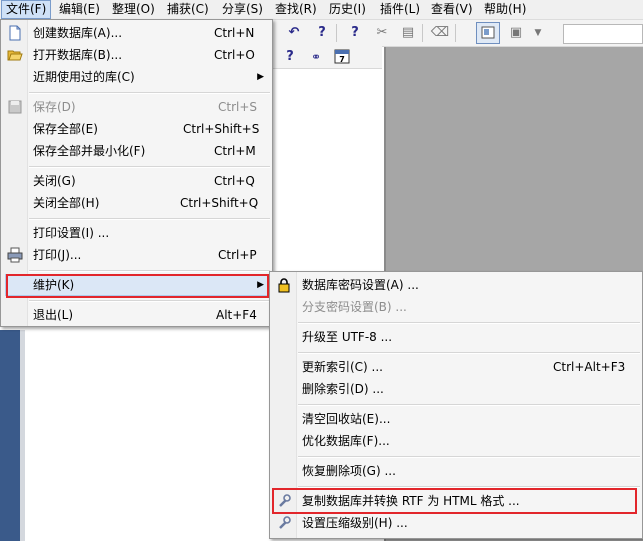 The image size is (643, 541). Describe the element at coordinates (136, 77) in the screenshot. I see `menu-item-recent-databases: 近期使用过的库(C) ▶` at that location.